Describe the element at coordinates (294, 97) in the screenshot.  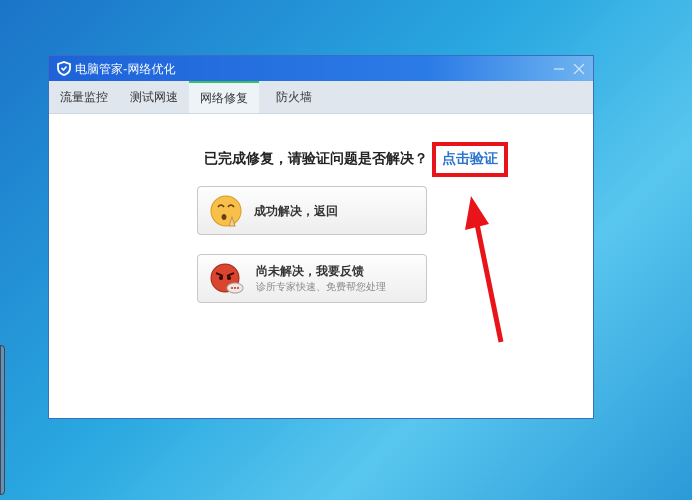
I see `tab: 防火墙` at that location.